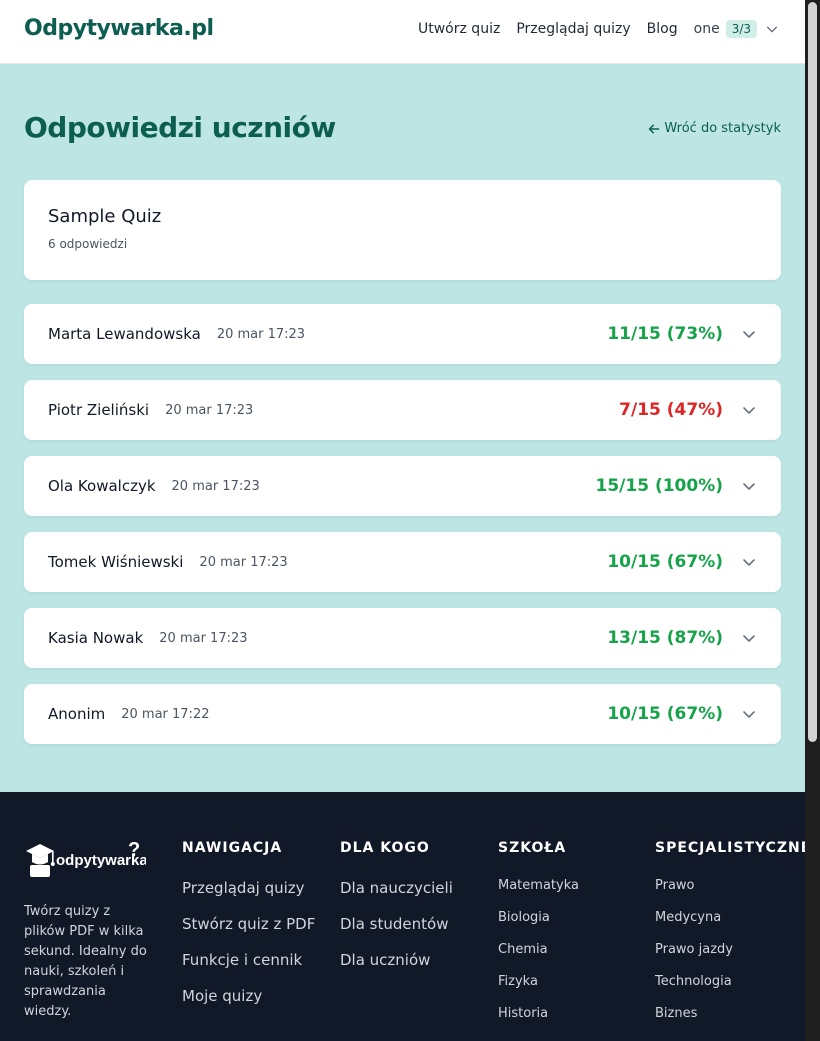 The height and width of the screenshot is (1041, 820). Describe the element at coordinates (119, 28) in the screenshot. I see `site-logo: Odpytywarka.pl` at that location.